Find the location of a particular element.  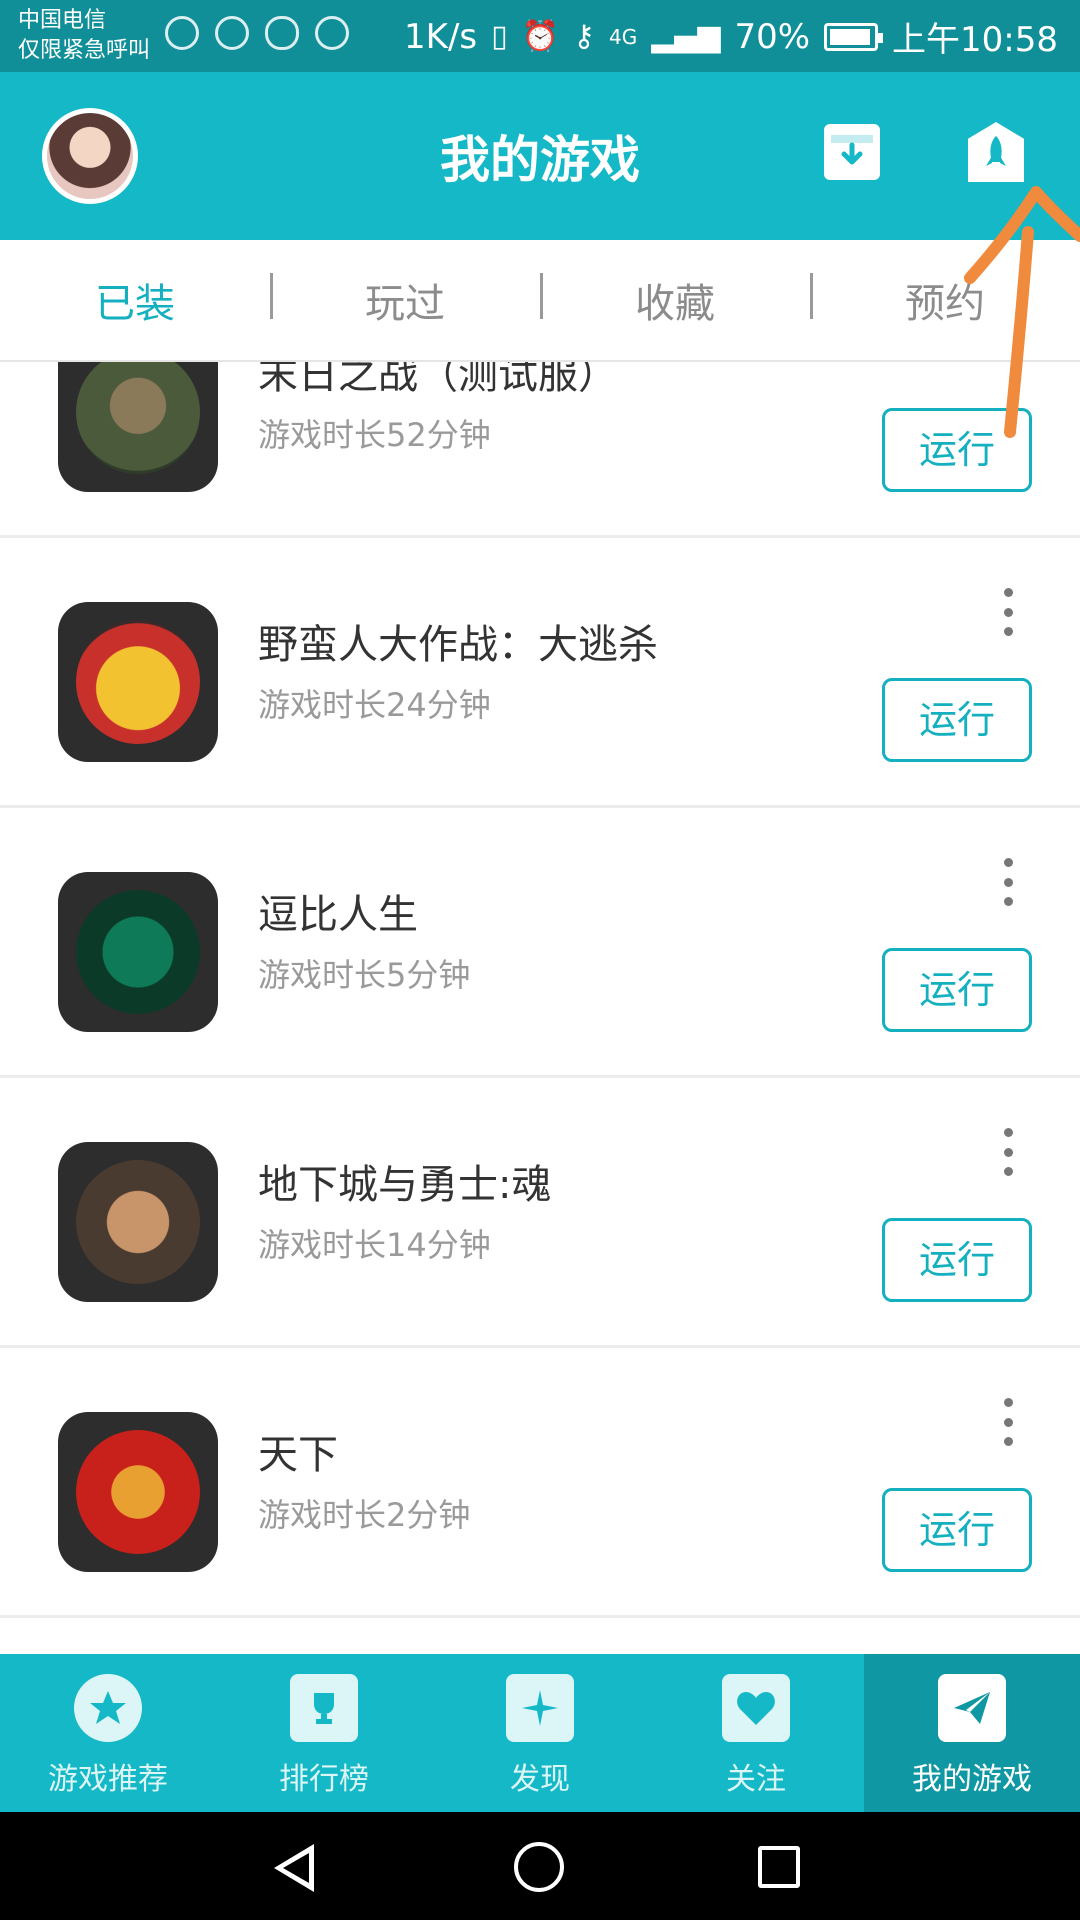

timer-icon is located at coordinates (182, 33).